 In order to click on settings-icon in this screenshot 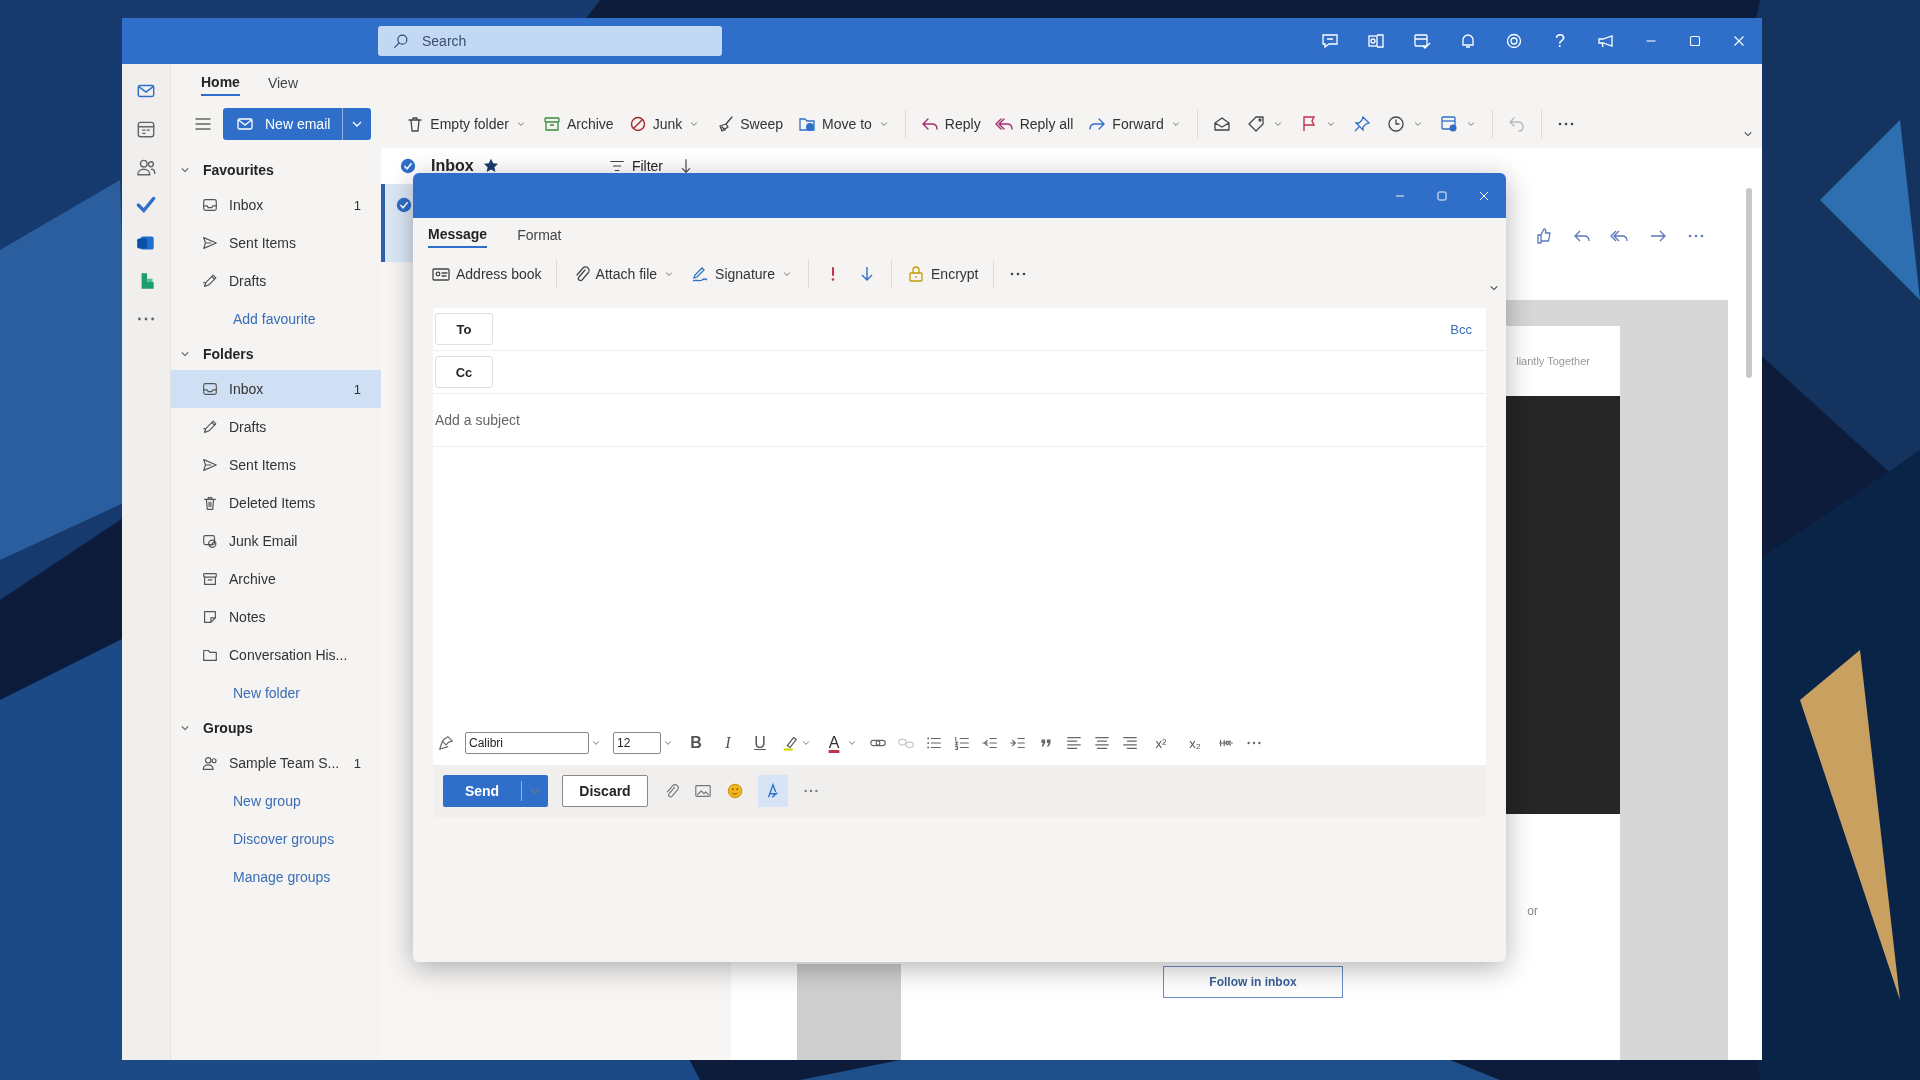, I will do `click(1514, 41)`.